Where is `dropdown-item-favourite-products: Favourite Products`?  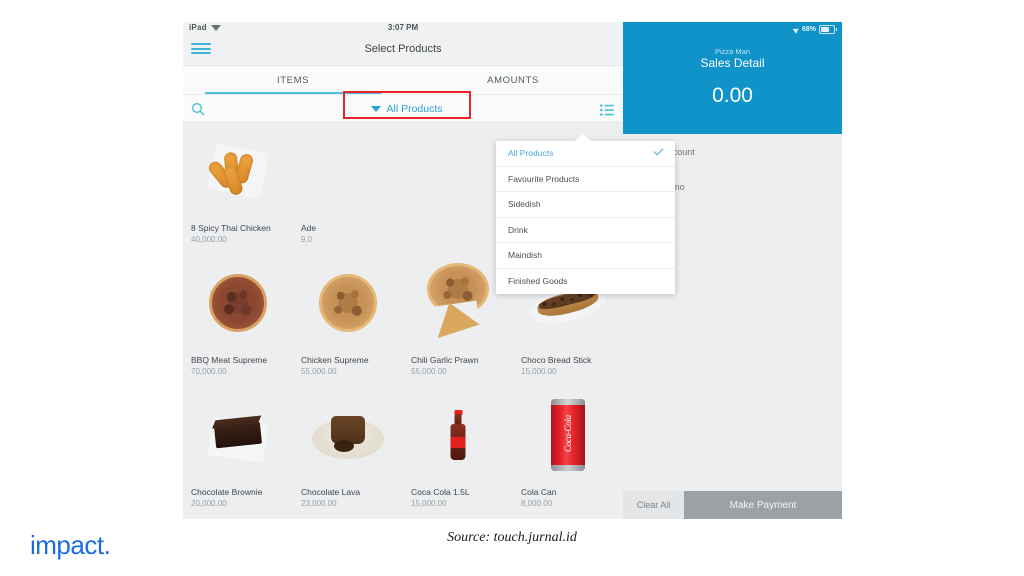
dropdown-item-favourite-products: Favourite Products is located at coordinates (585, 179).